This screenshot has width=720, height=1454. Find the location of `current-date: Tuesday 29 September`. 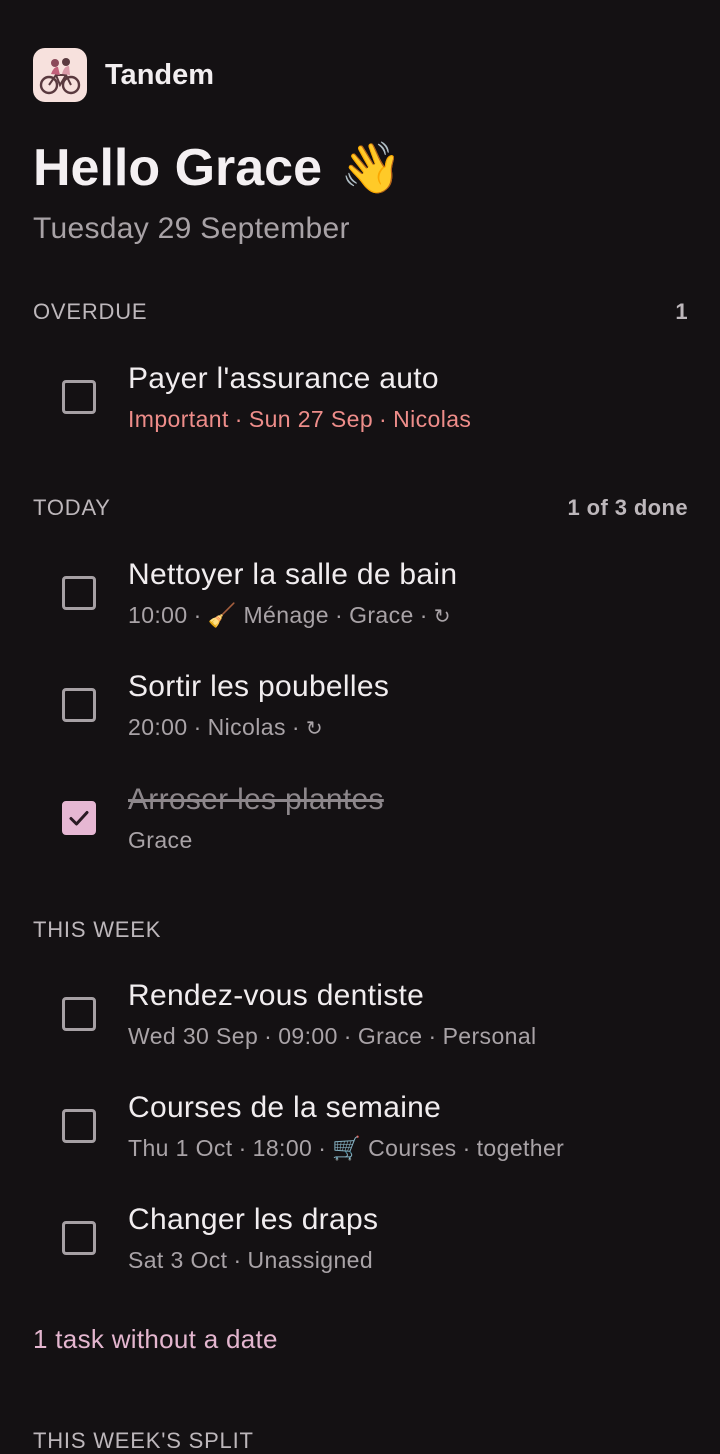

current-date: Tuesday 29 September is located at coordinates (191, 228).